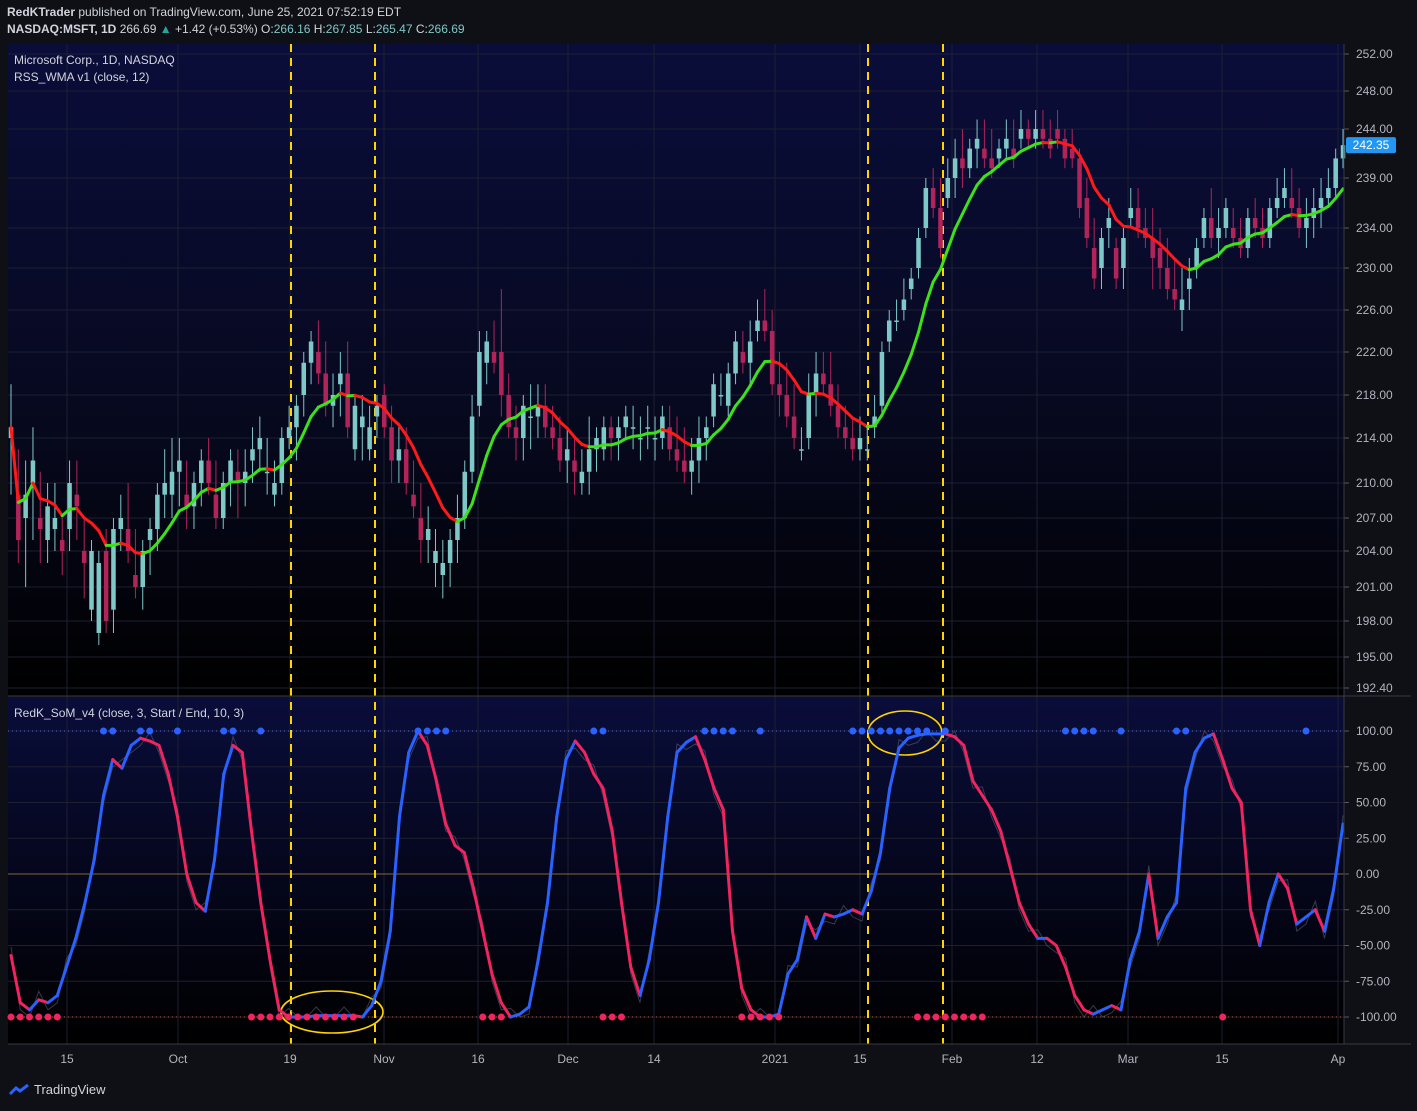 The height and width of the screenshot is (1111, 1417). I want to click on footer-brand: TradingView, so click(57, 1089).